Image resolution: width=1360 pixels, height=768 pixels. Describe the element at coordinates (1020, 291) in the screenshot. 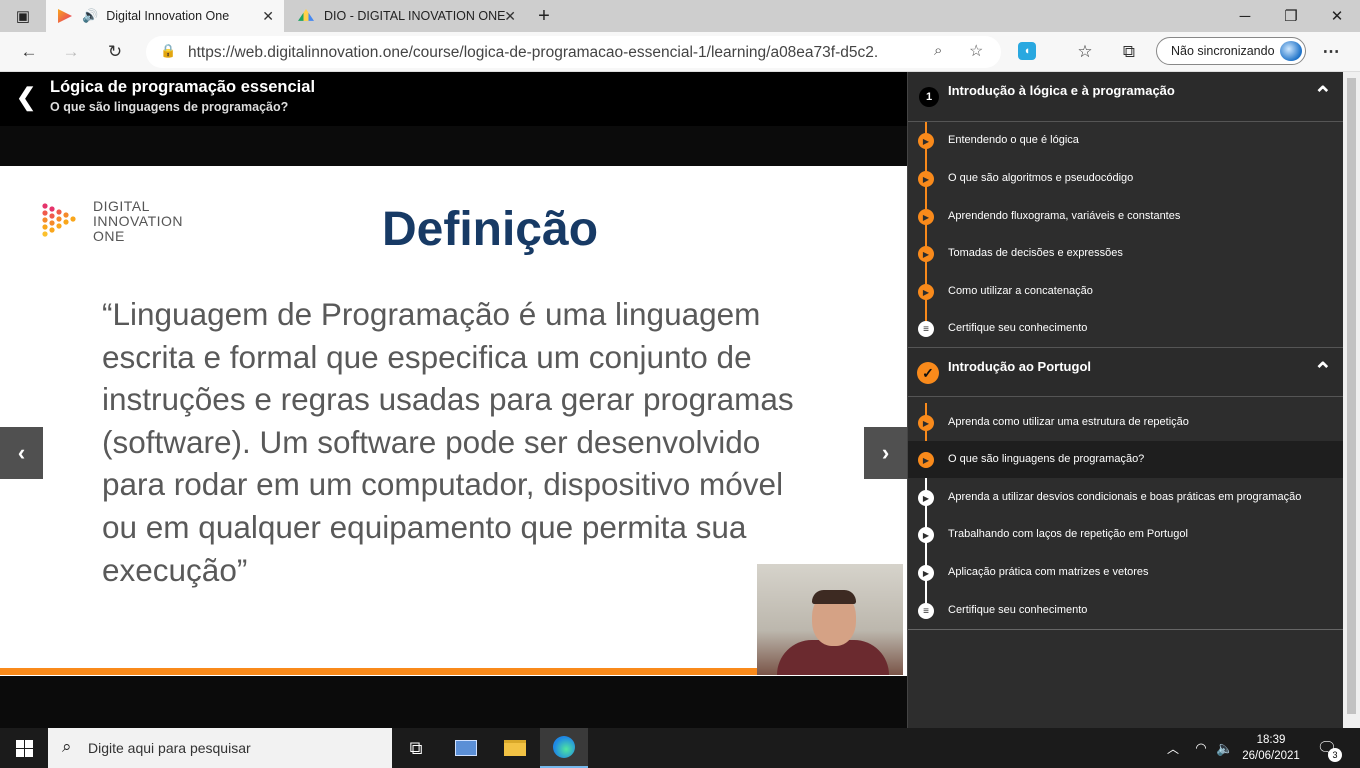

I see `lesson-label: Como utilizar a concatenação` at that location.